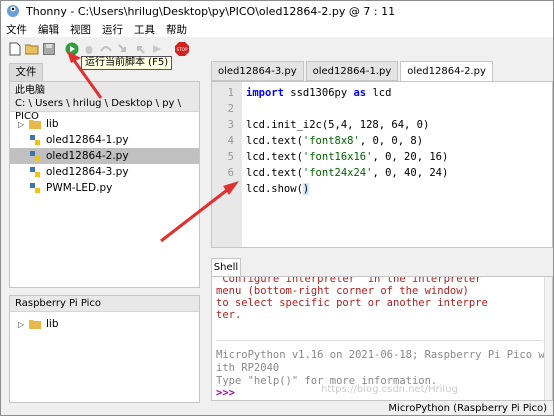 This screenshot has width=554, height=416. Describe the element at coordinates (104, 349) in the screenshot. I see `device-panel: Raspberry Pi Pico ▷ lib` at that location.